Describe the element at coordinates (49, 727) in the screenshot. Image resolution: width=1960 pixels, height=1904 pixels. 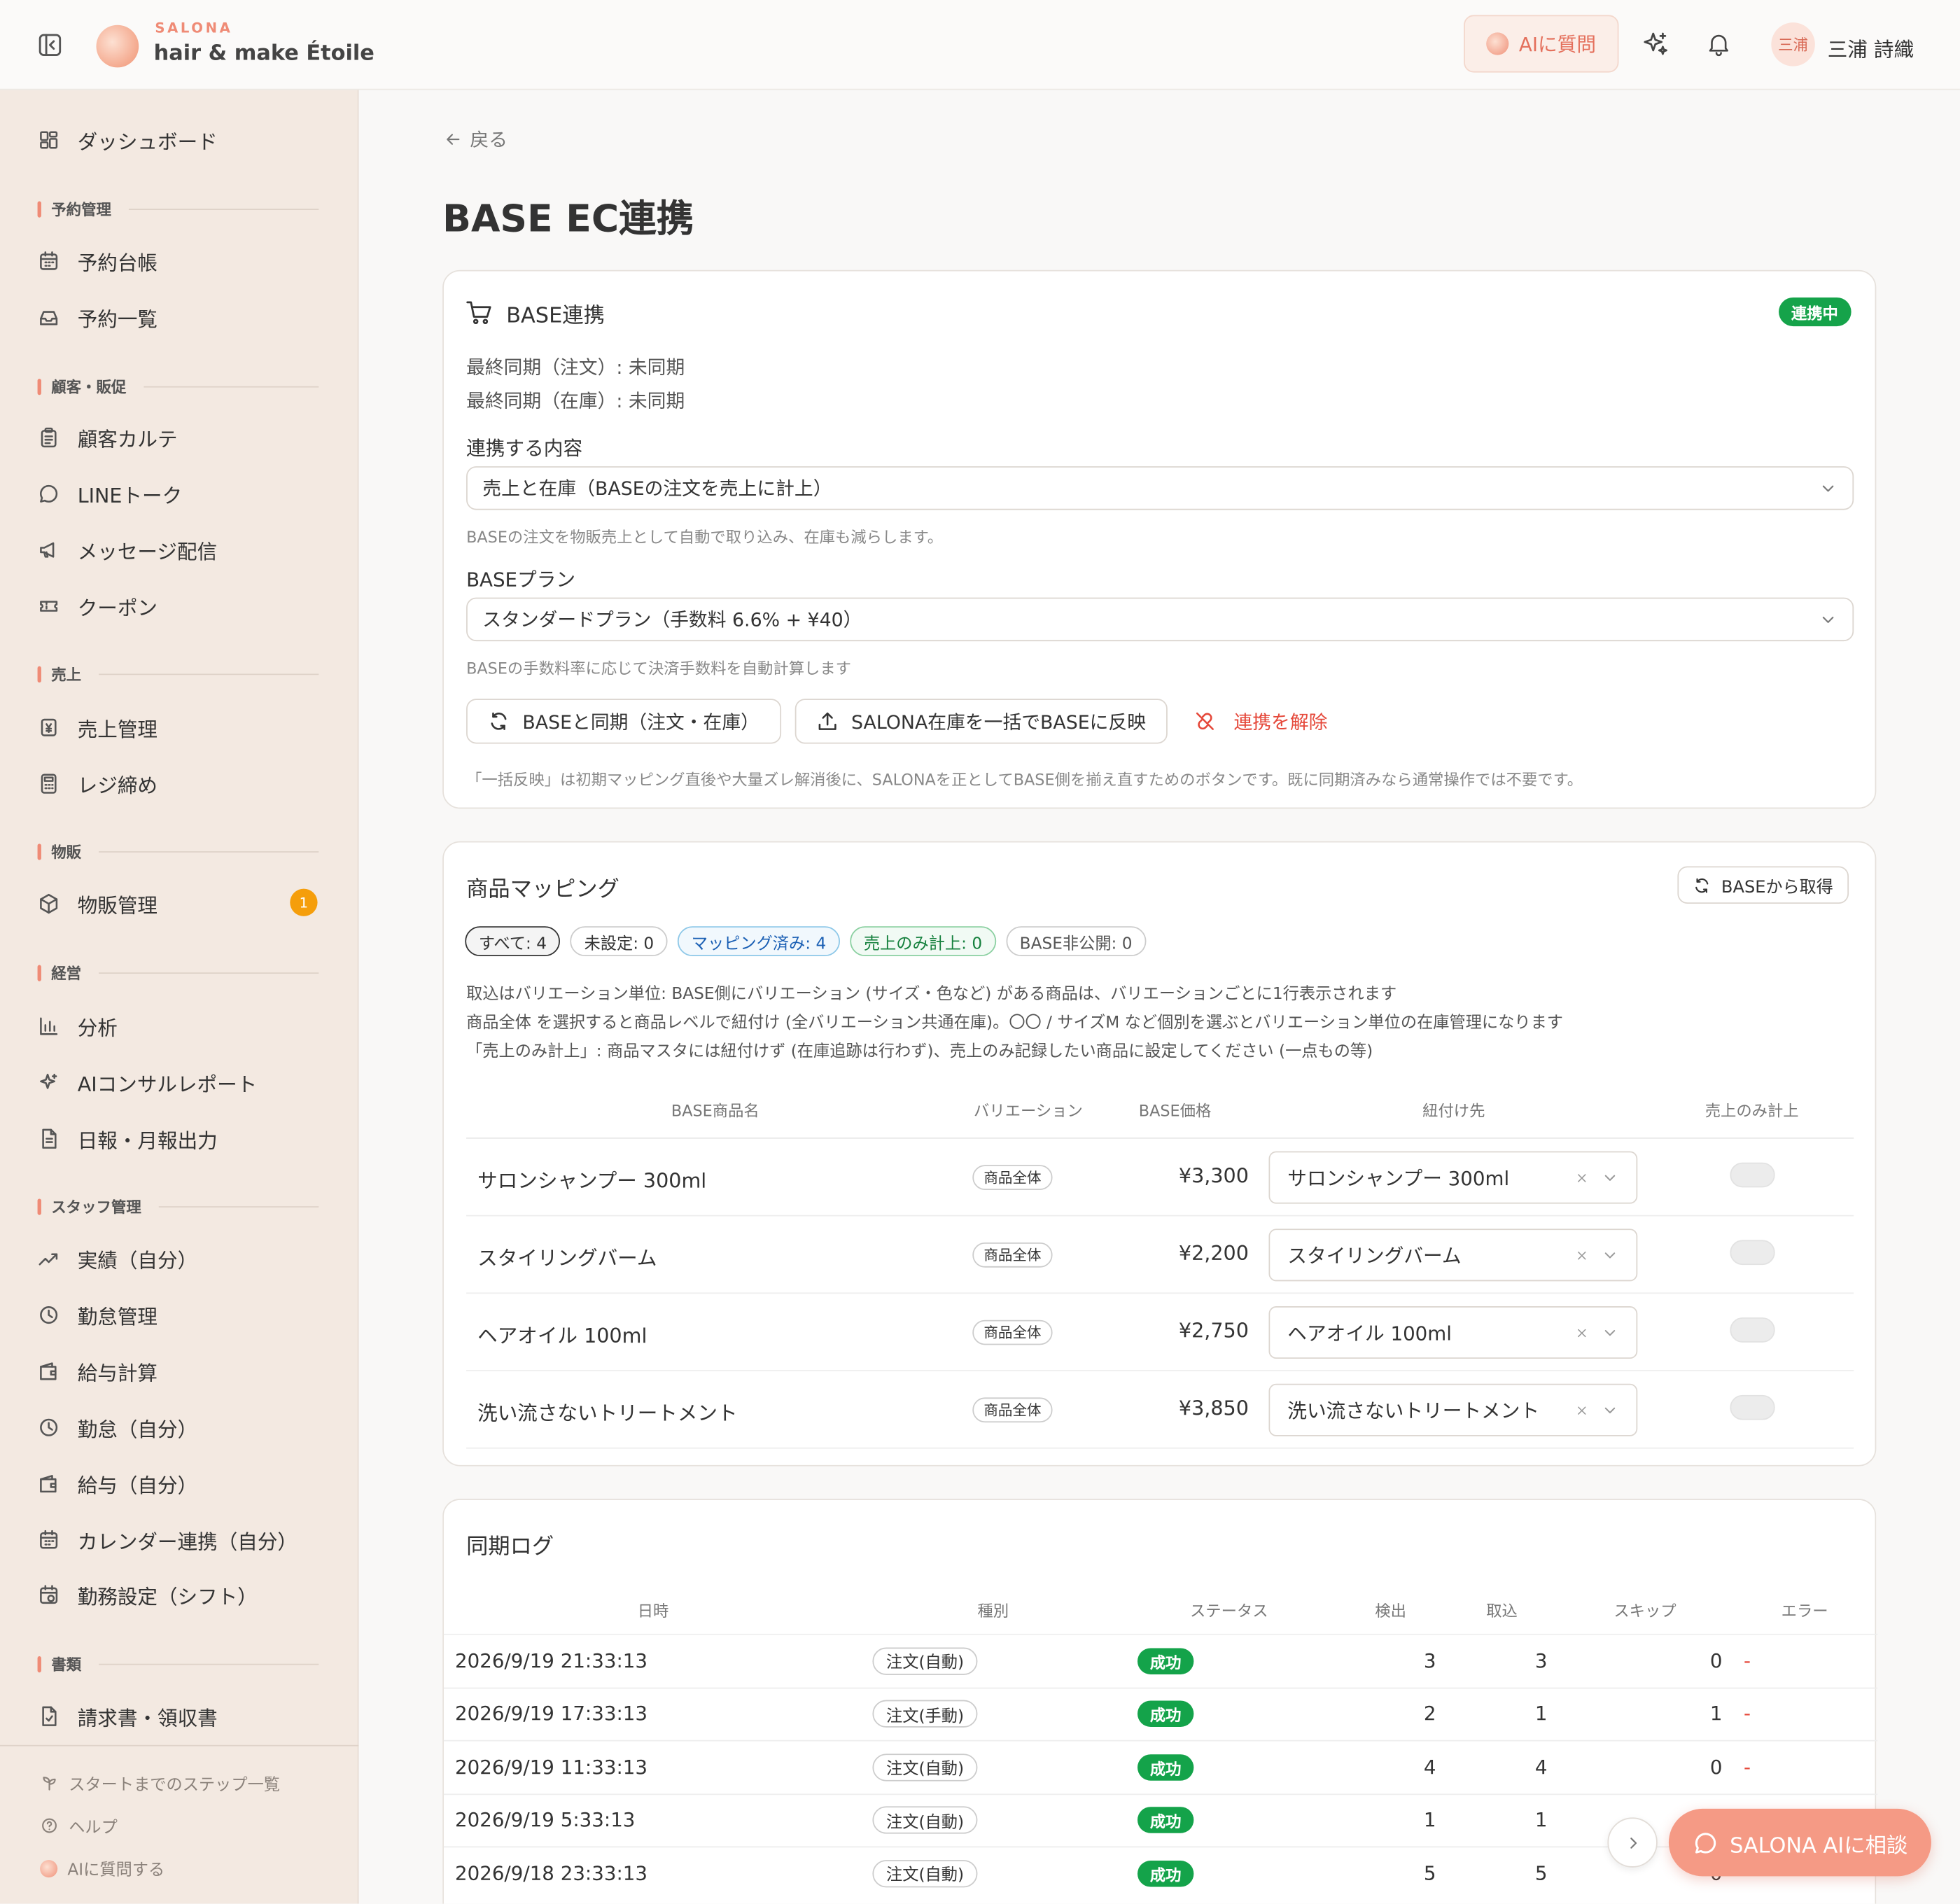
I see `receipt-icon` at that location.